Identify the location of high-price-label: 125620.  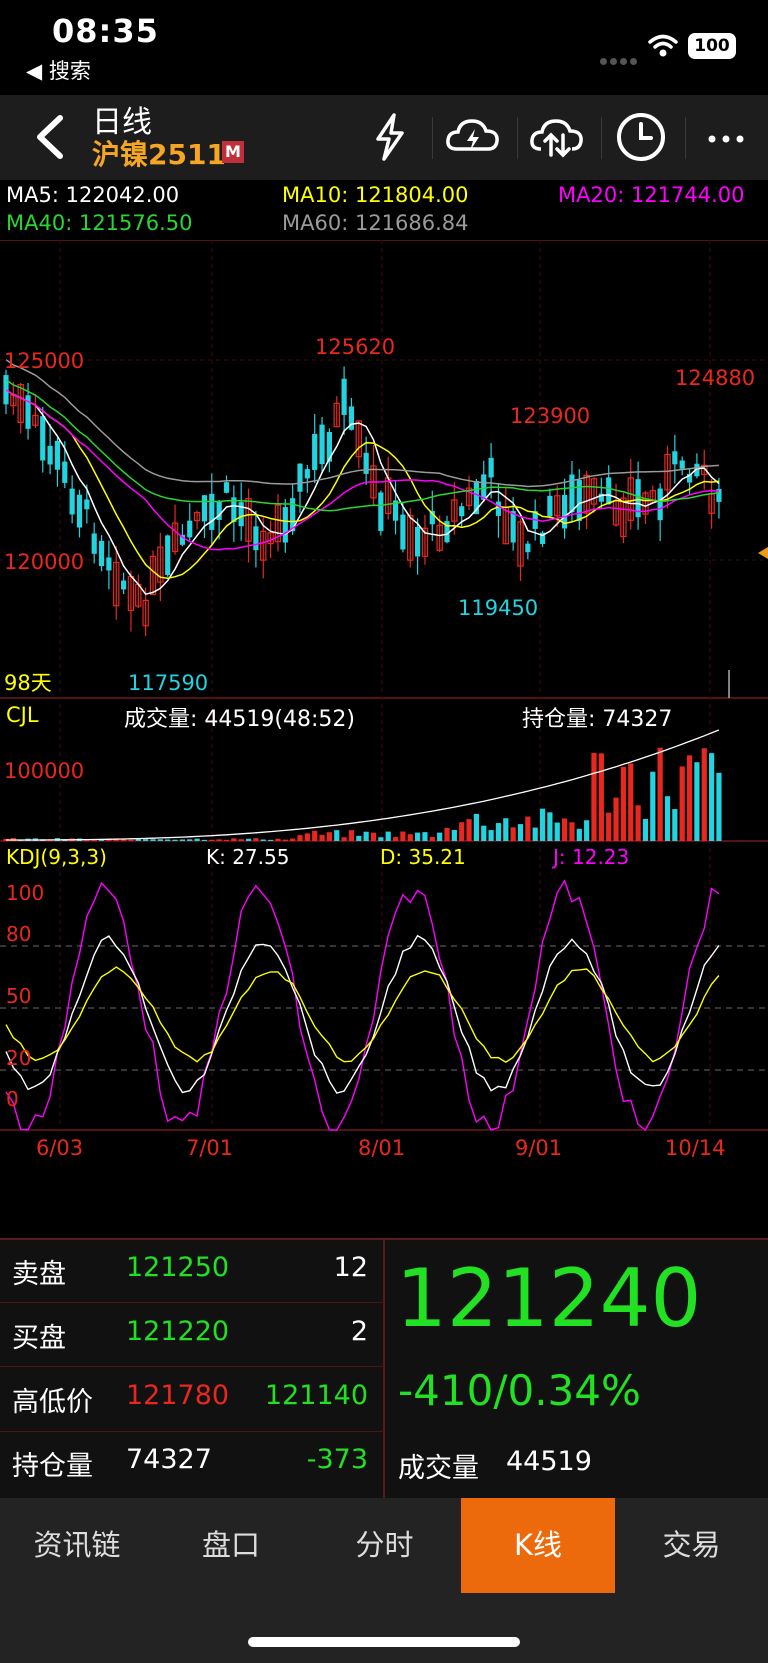
(355, 347).